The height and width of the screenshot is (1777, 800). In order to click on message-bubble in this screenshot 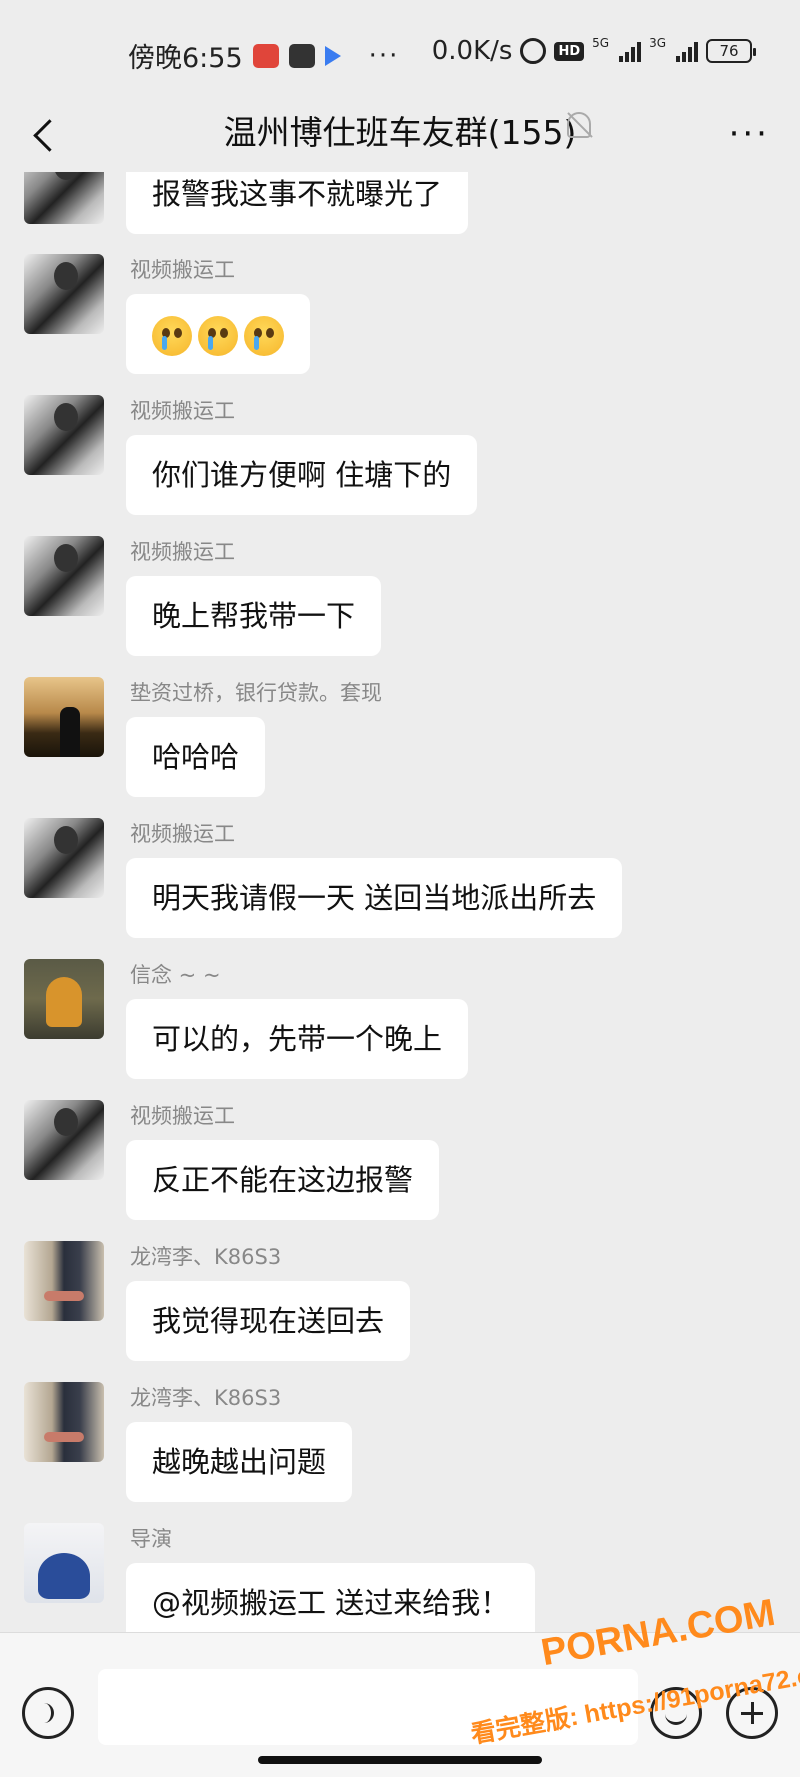, I will do `click(218, 334)`.